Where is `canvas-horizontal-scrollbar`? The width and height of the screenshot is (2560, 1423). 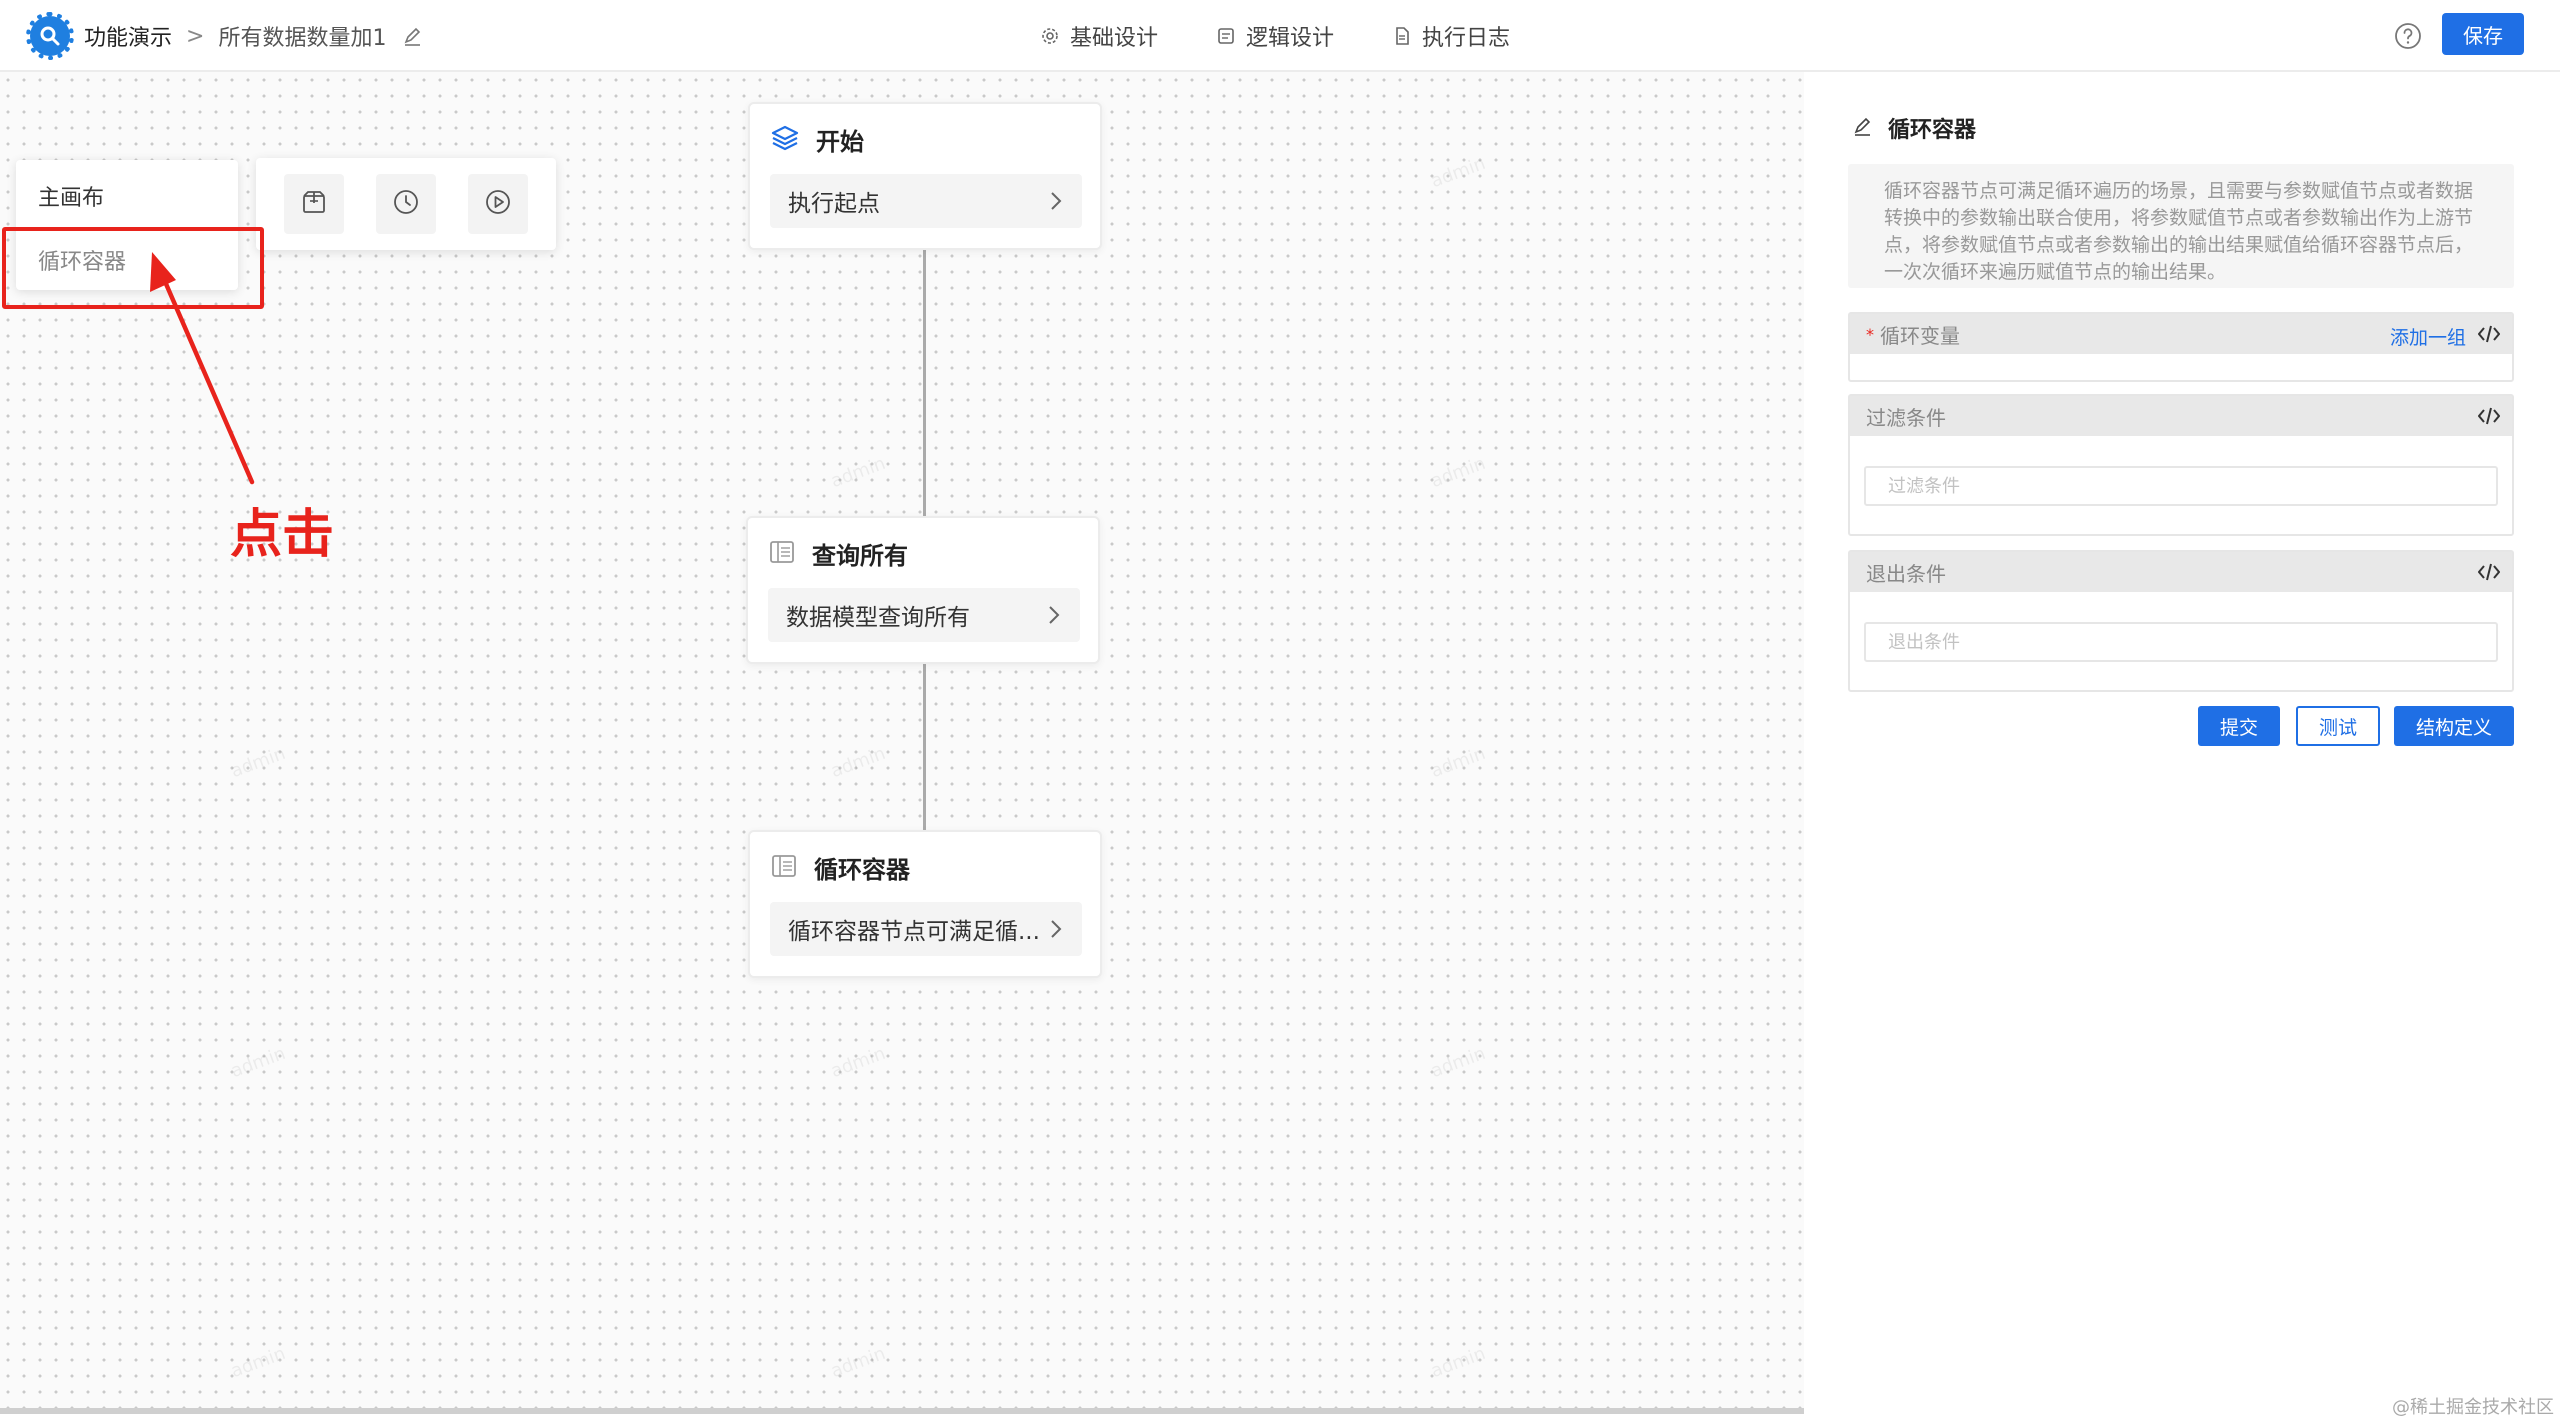
canvas-horizontal-scrollbar is located at coordinates (902, 1411).